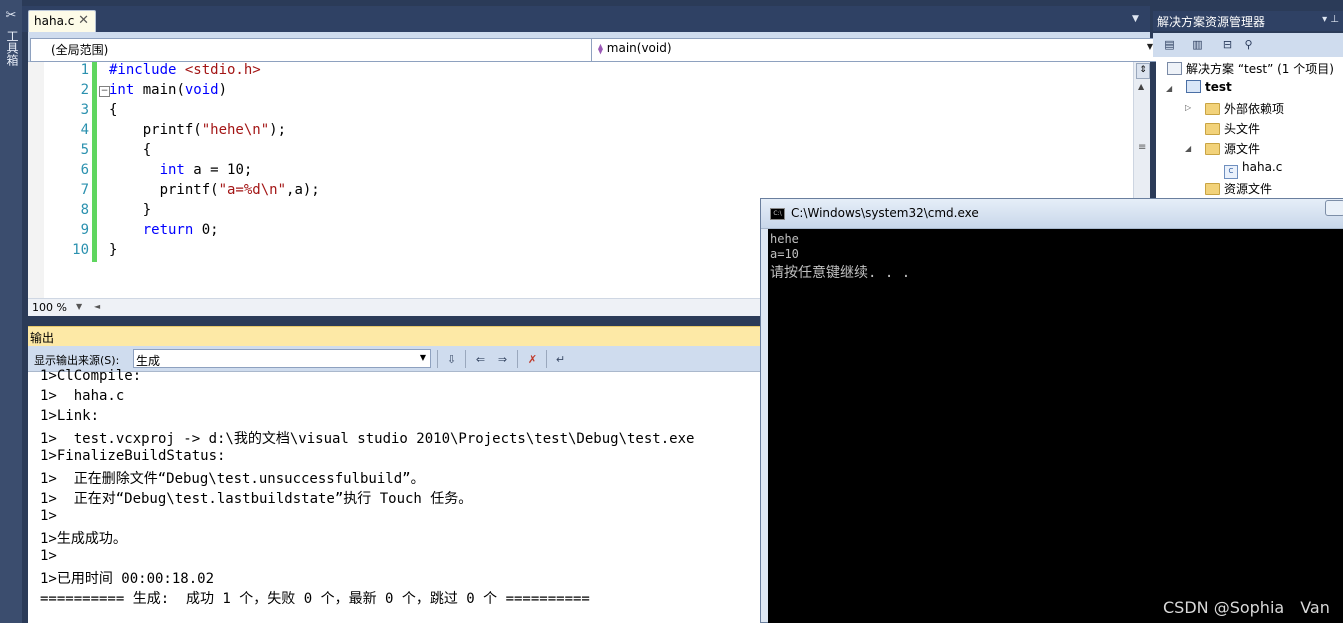 The height and width of the screenshot is (623, 1343). Describe the element at coordinates (83, 20) in the screenshot. I see `close-icon: ✕` at that location.